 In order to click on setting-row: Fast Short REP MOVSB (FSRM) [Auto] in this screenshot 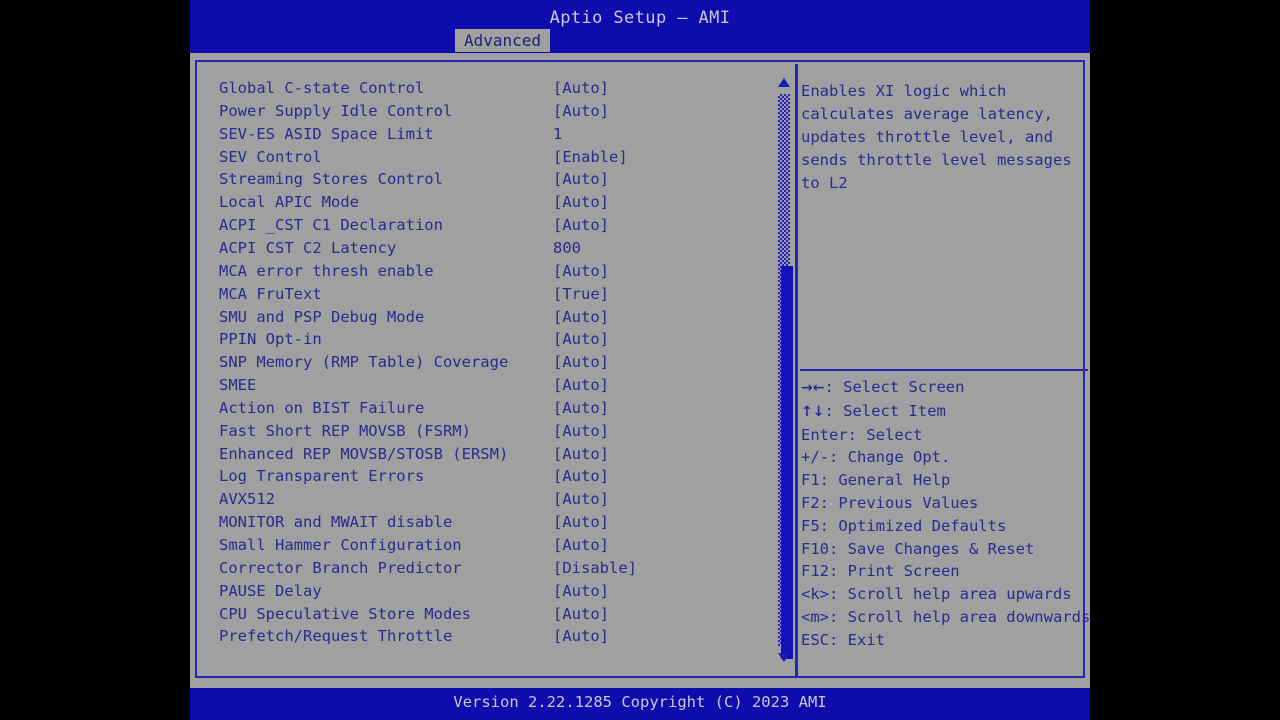, I will do `click(487, 431)`.